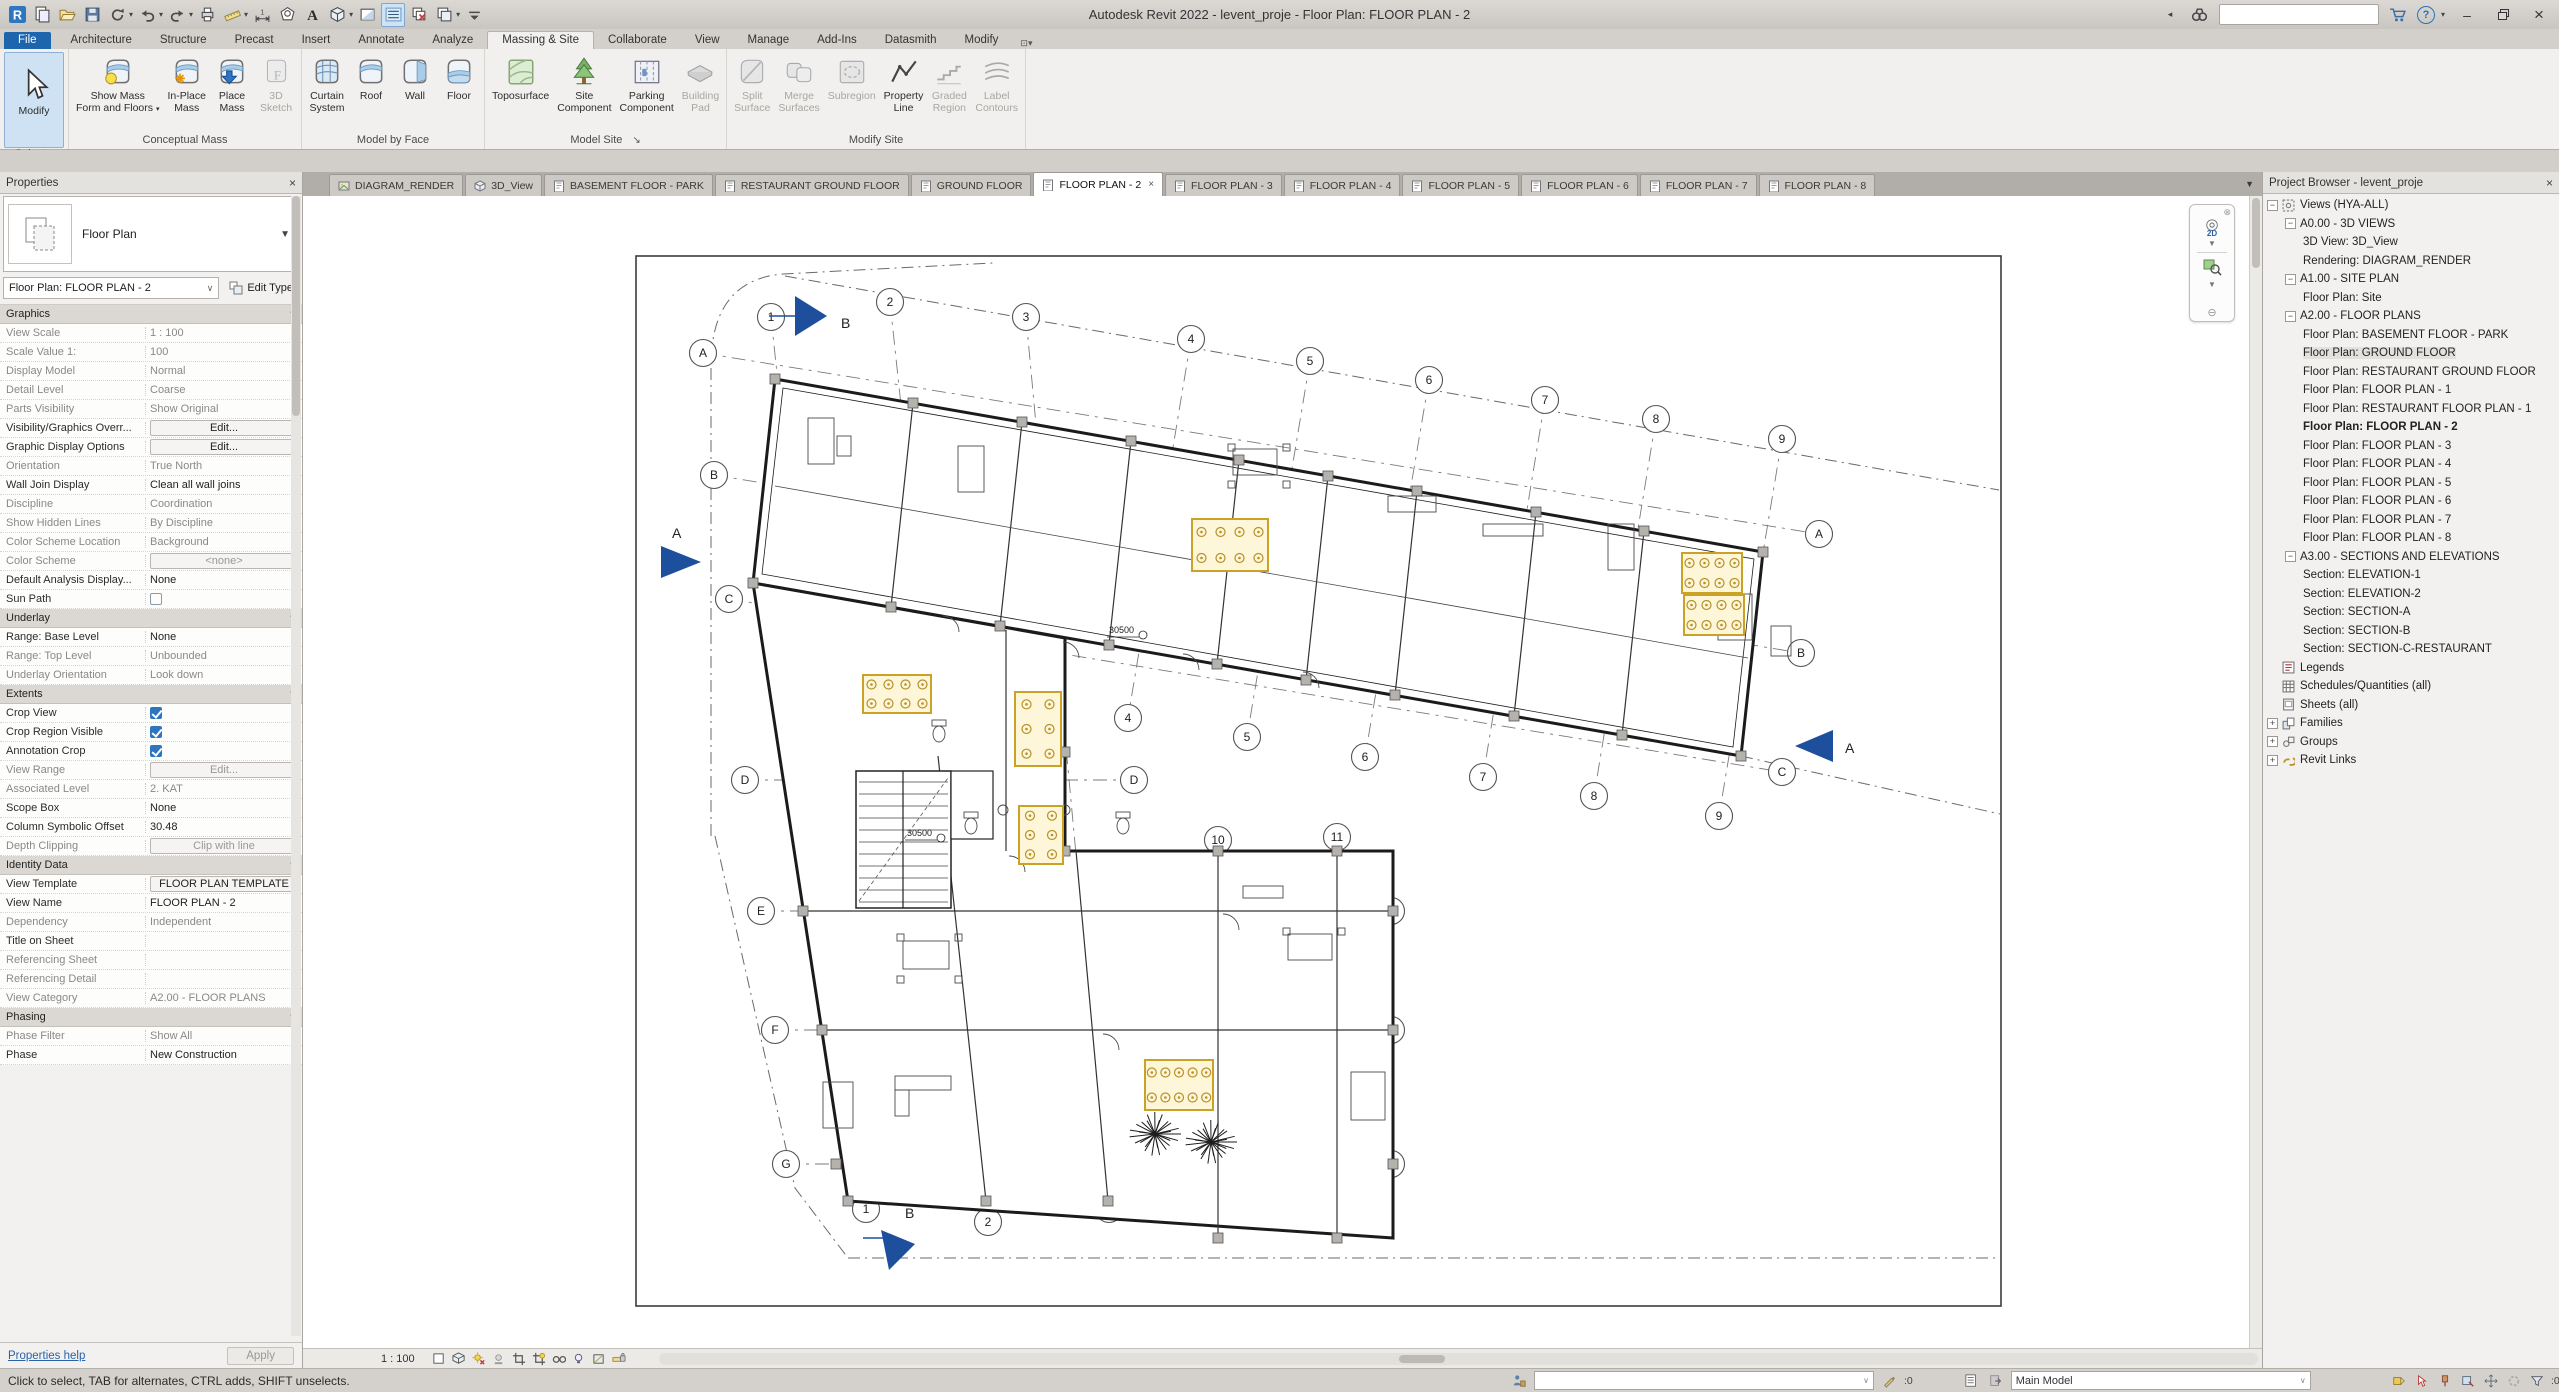  Describe the element at coordinates (2411, 501) in the screenshot. I see `tree-item-floor-plan-floor-plan-6: Floor Plan: FLOOR PLAN - 6` at that location.